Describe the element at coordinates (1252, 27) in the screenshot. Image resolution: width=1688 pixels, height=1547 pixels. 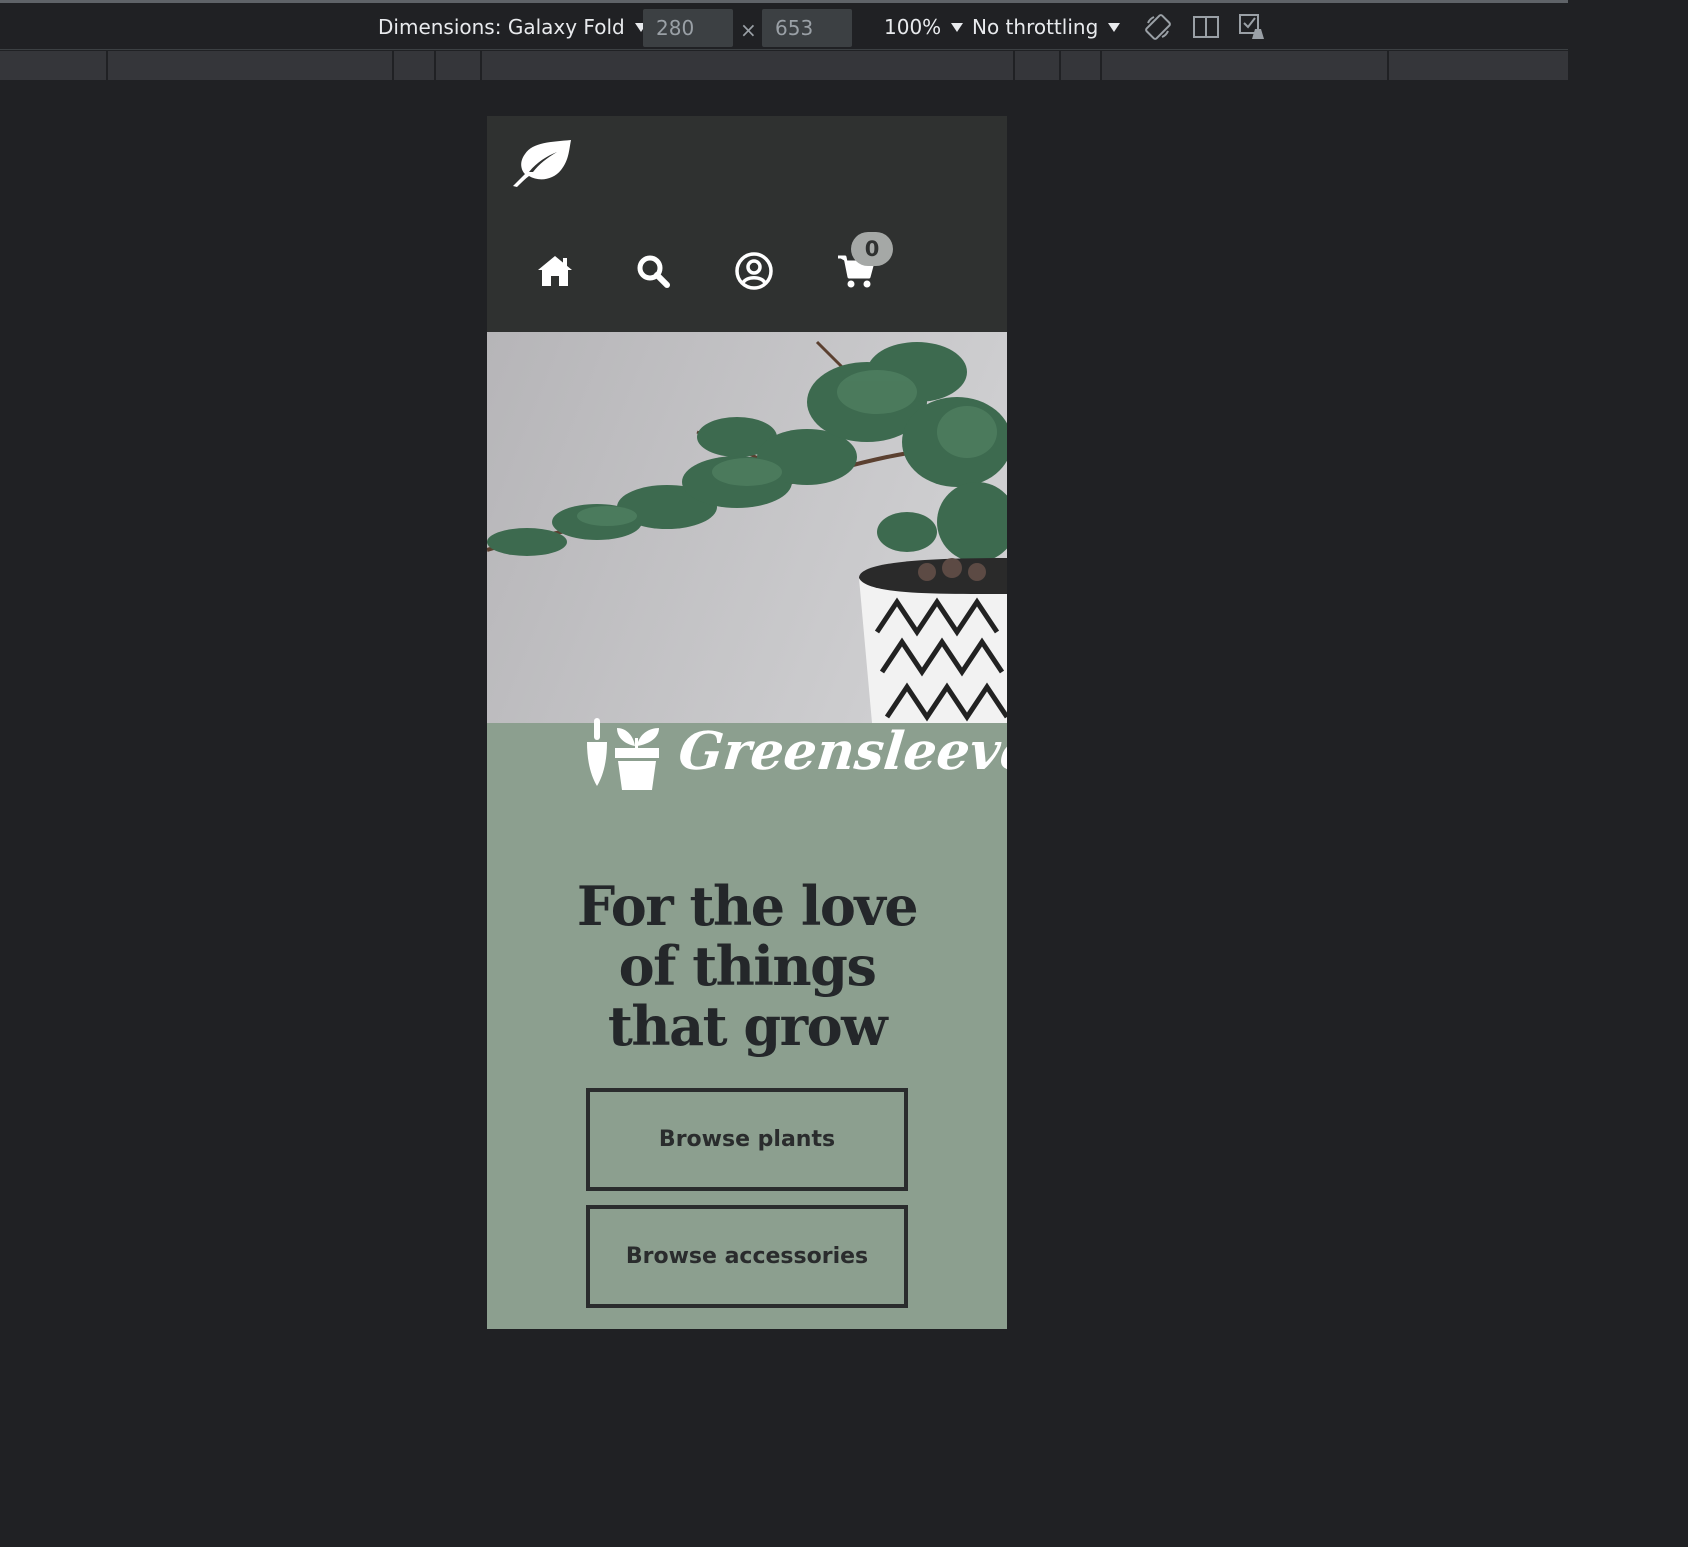
I see `sensor-check-icon` at that location.